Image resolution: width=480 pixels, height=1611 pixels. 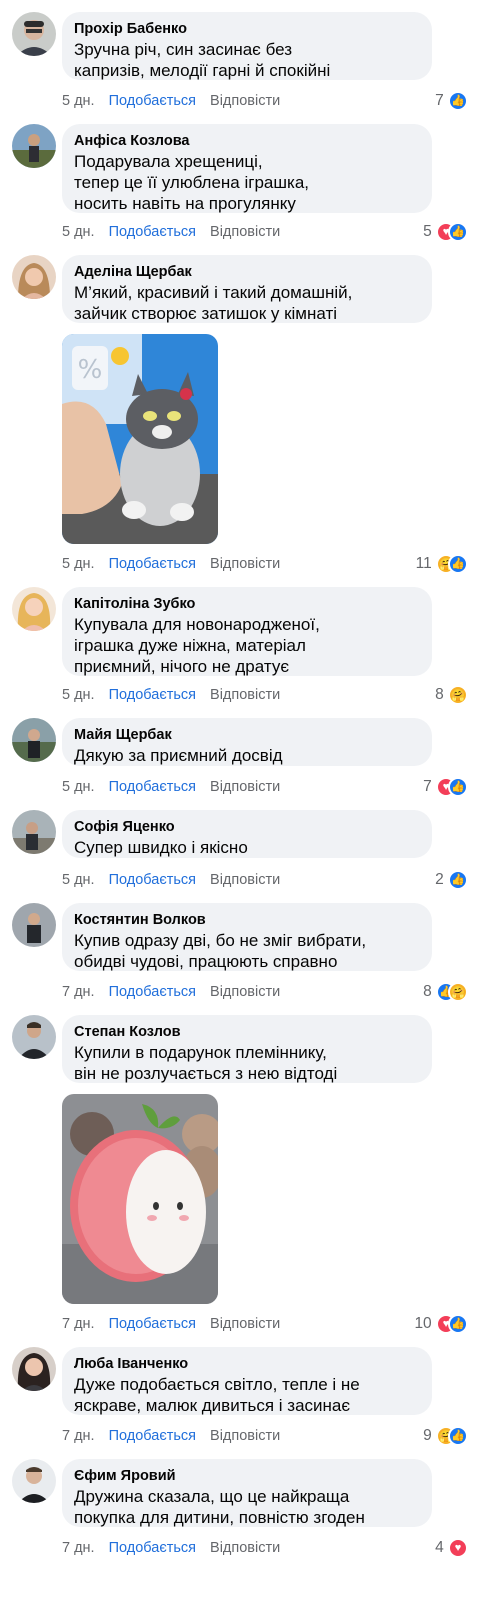 What do you see at coordinates (427, 1435) in the screenshot?
I see `reaction-count: 9` at bounding box center [427, 1435].